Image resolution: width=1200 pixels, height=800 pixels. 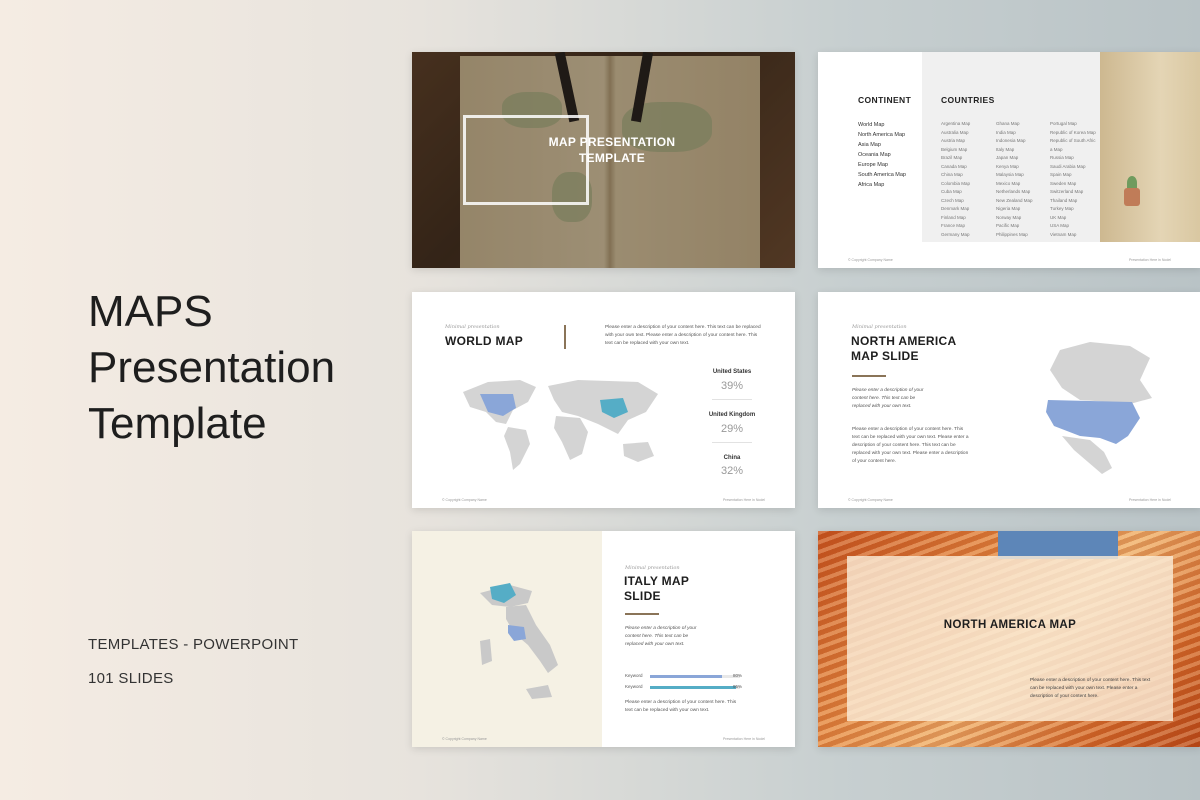 What do you see at coordinates (955, 235) in the screenshot?
I see `country-item: Germany Map` at bounding box center [955, 235].